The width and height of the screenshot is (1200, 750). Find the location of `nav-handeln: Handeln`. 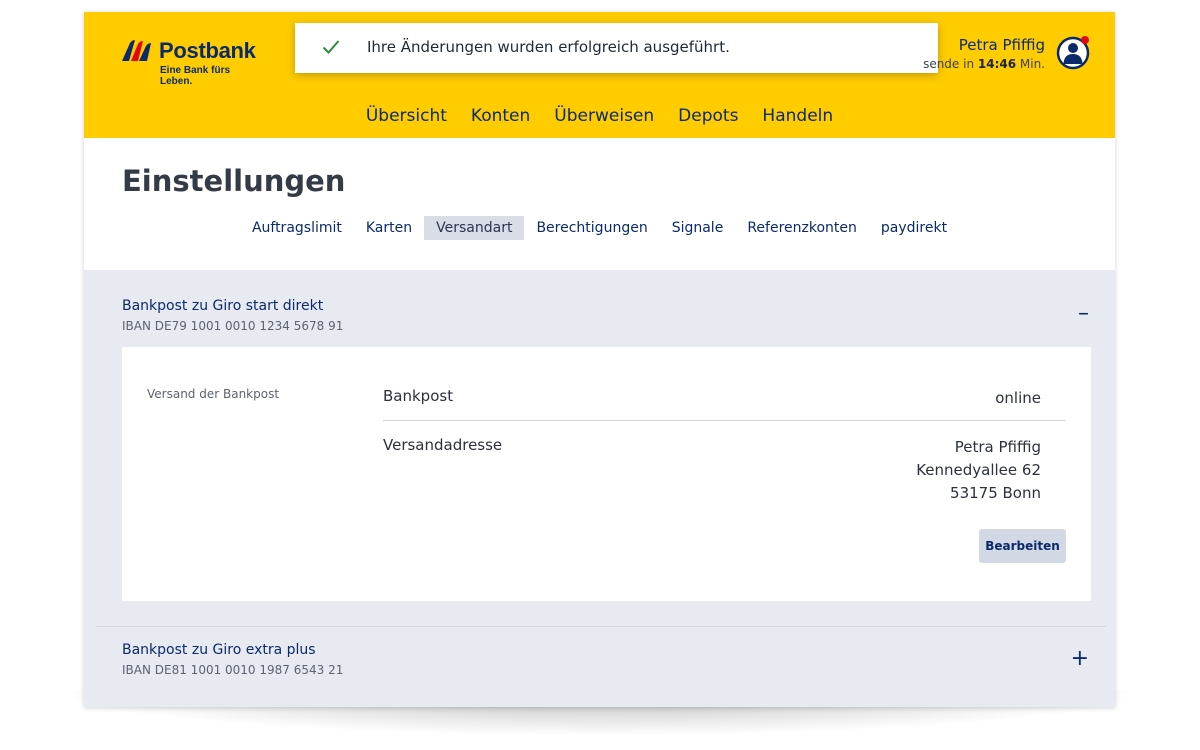

nav-handeln: Handeln is located at coordinates (797, 116).